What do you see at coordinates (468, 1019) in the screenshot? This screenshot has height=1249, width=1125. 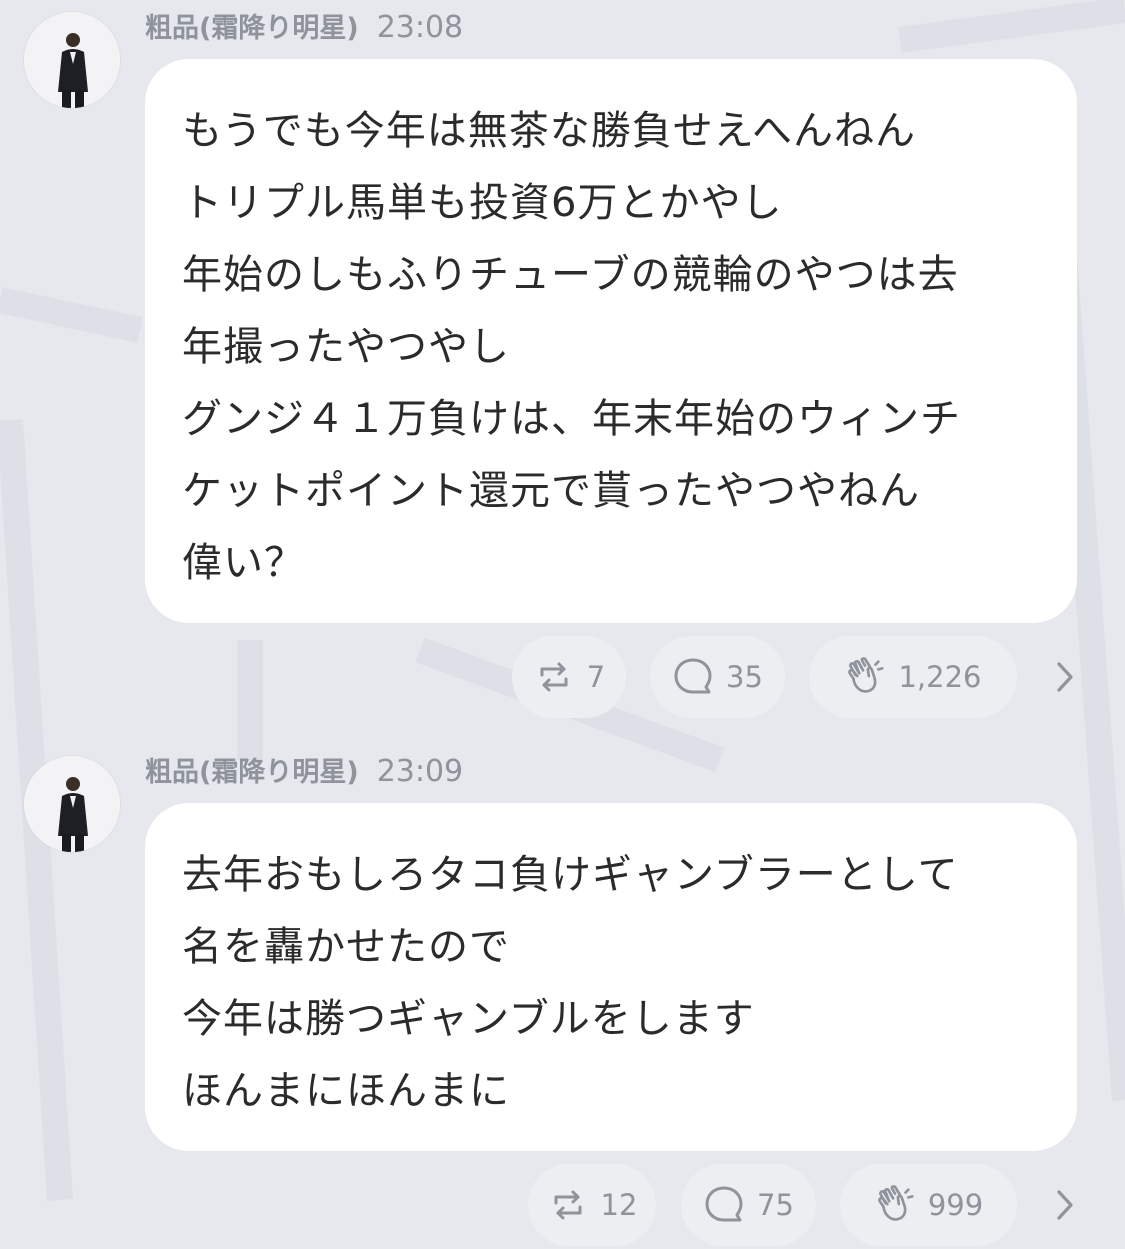 I see `message-line: 今年は勝つギャンブルをします` at bounding box center [468, 1019].